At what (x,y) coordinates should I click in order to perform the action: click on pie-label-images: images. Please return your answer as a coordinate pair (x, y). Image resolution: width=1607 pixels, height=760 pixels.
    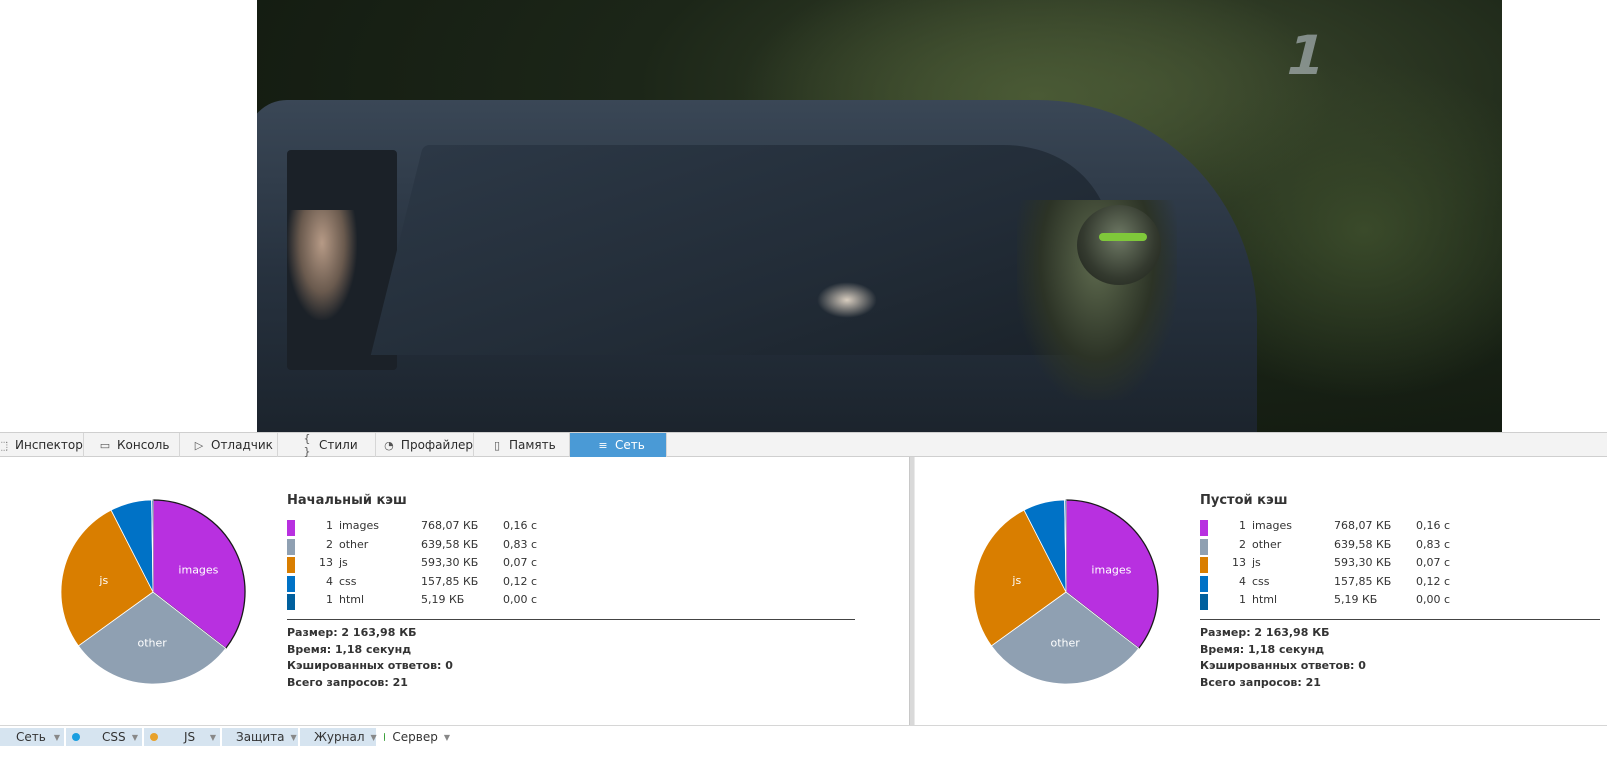
    Looking at the image, I should click on (198, 570).